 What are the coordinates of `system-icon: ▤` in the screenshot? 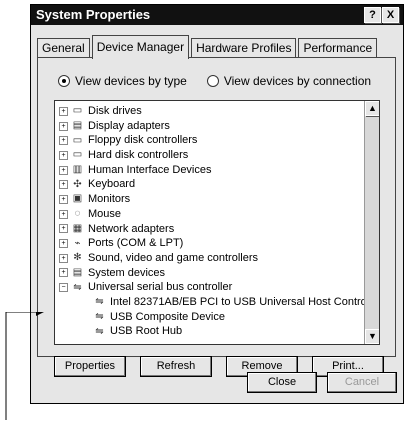 It's located at (77, 272).